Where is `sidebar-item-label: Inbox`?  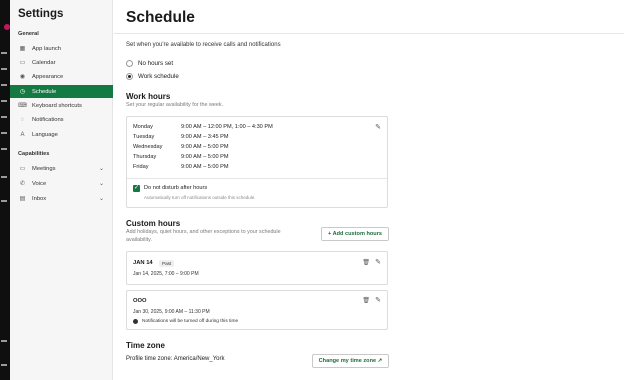
sidebar-item-label: Inbox is located at coordinates (39, 198).